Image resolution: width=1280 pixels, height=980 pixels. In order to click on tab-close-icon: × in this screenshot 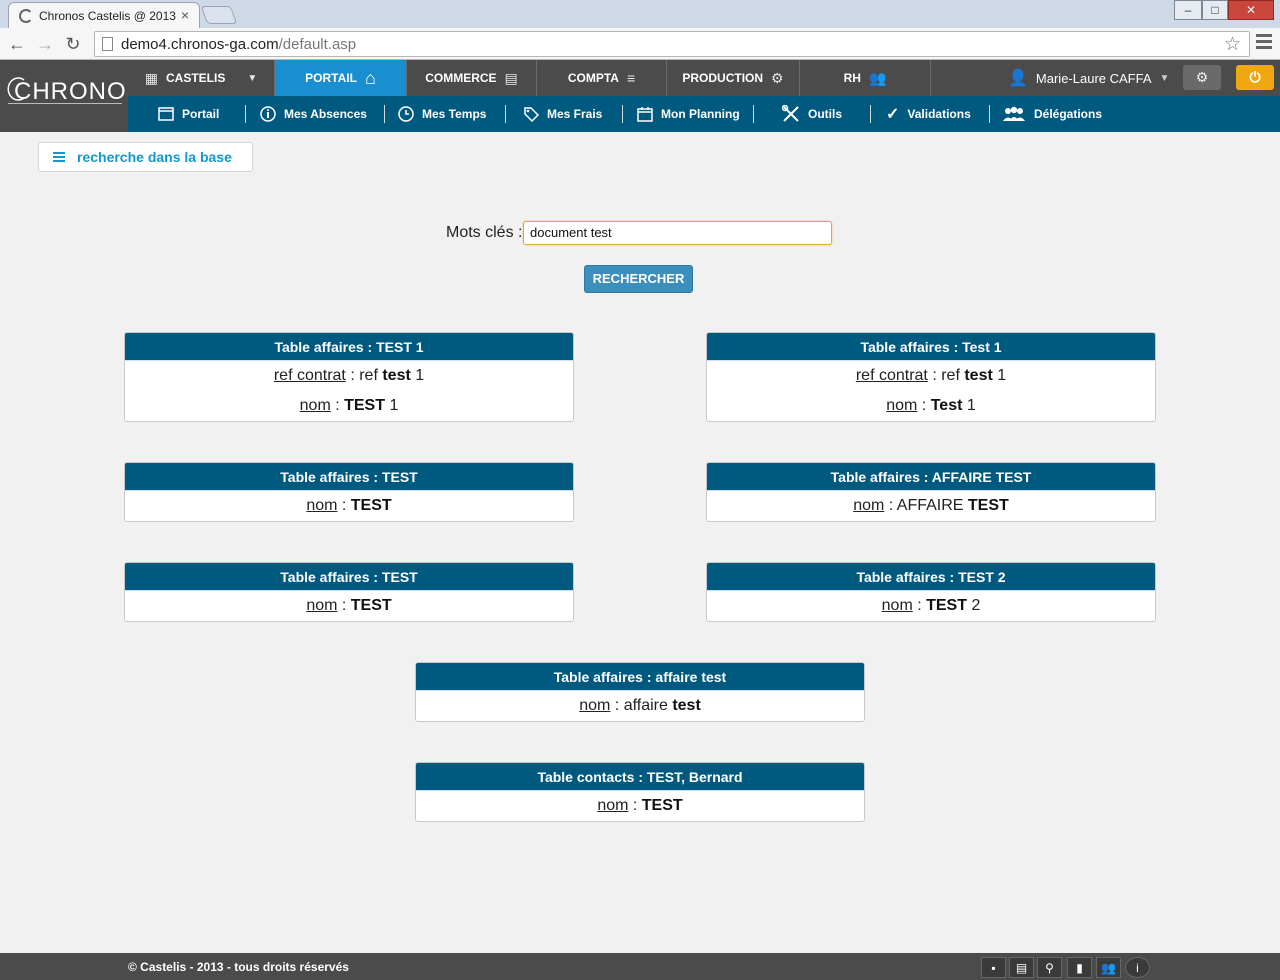, I will do `click(185, 15)`.